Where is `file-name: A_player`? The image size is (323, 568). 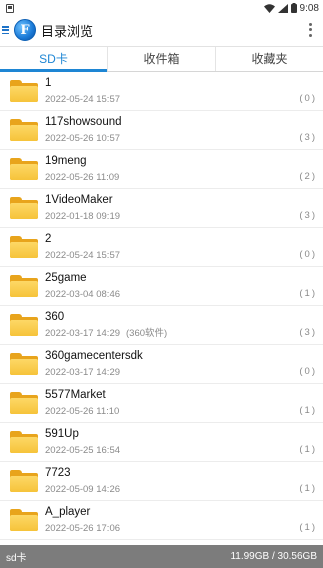 file-name: A_player is located at coordinates (68, 512).